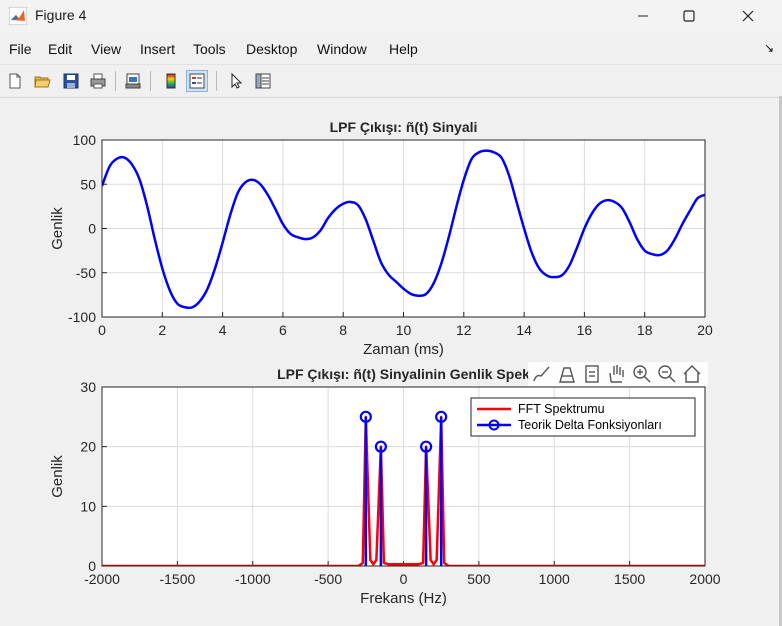 Image resolution: width=782 pixels, height=626 pixels. Describe the element at coordinates (524, 330) in the screenshot. I see `x-tick-label: 14` at that location.